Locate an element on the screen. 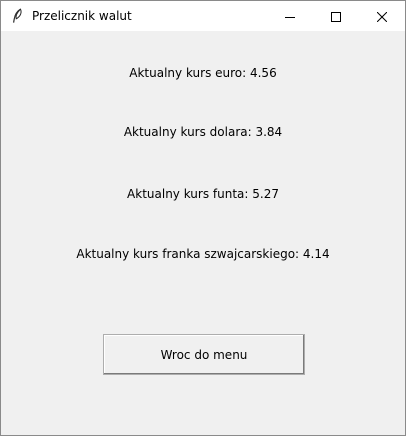  pound-rate-label: Aktualny kurs funta: 5.27 is located at coordinates (203, 194).